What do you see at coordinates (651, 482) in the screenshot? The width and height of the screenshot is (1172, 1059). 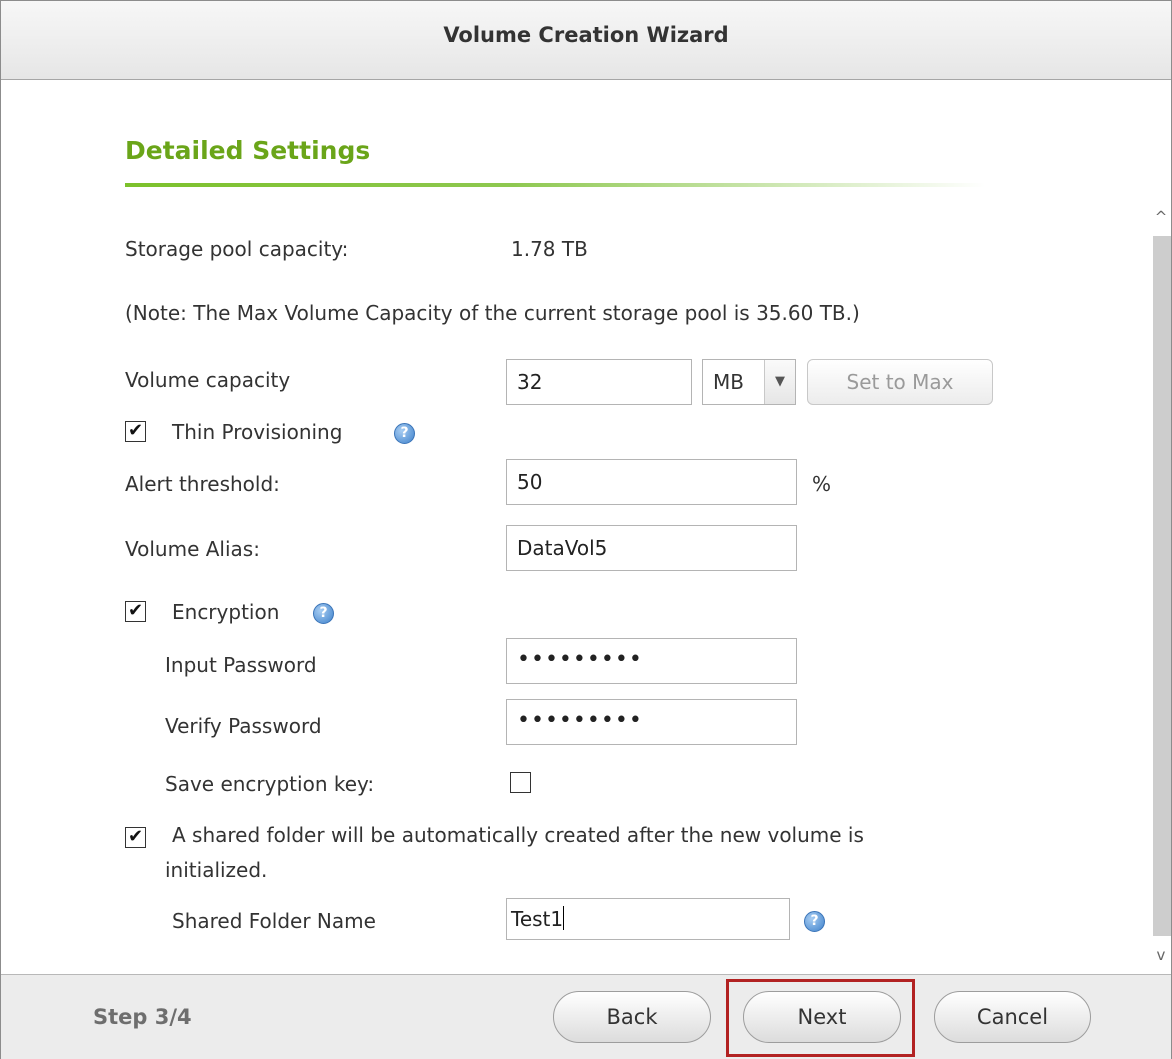 I see `alert-threshold-input: 50` at bounding box center [651, 482].